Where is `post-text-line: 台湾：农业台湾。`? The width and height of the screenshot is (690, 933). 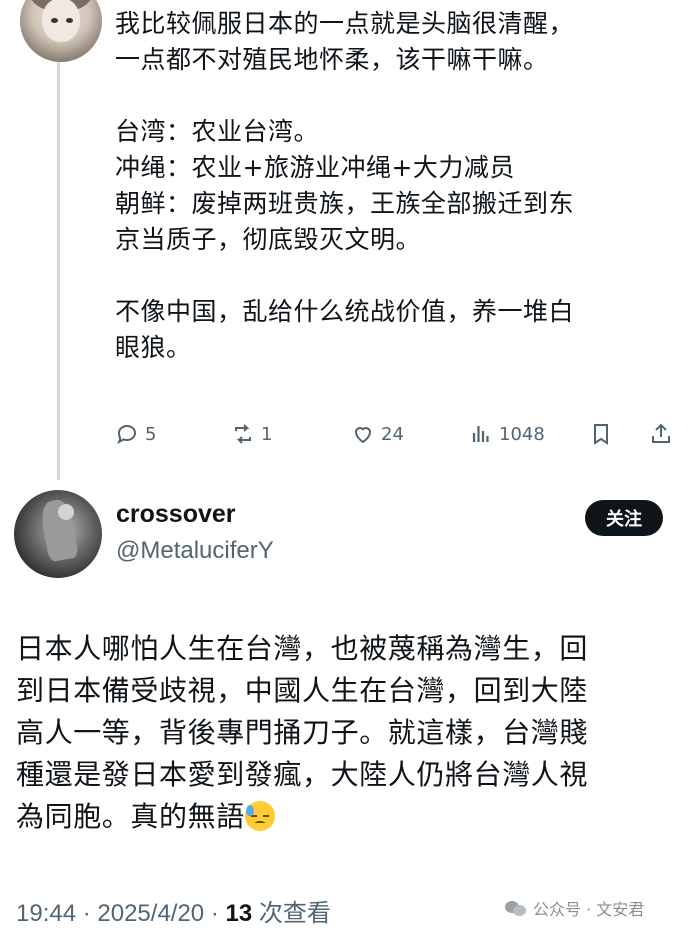 post-text-line: 台湾：农业台湾。 is located at coordinates (217, 131).